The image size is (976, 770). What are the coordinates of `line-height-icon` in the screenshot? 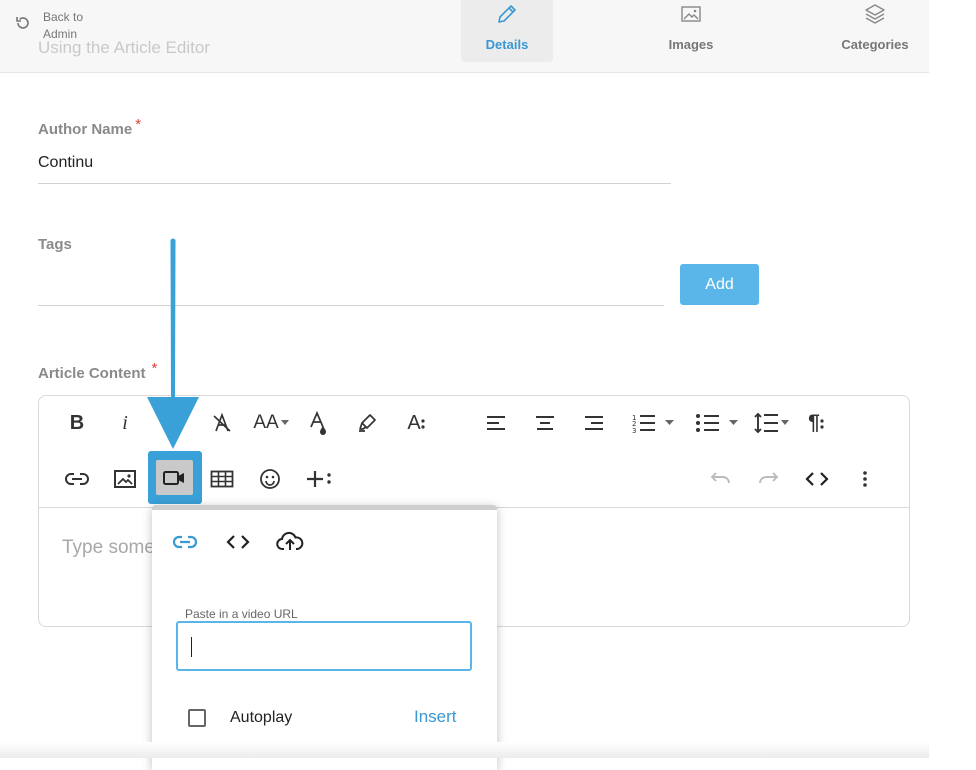 It's located at (771, 423).